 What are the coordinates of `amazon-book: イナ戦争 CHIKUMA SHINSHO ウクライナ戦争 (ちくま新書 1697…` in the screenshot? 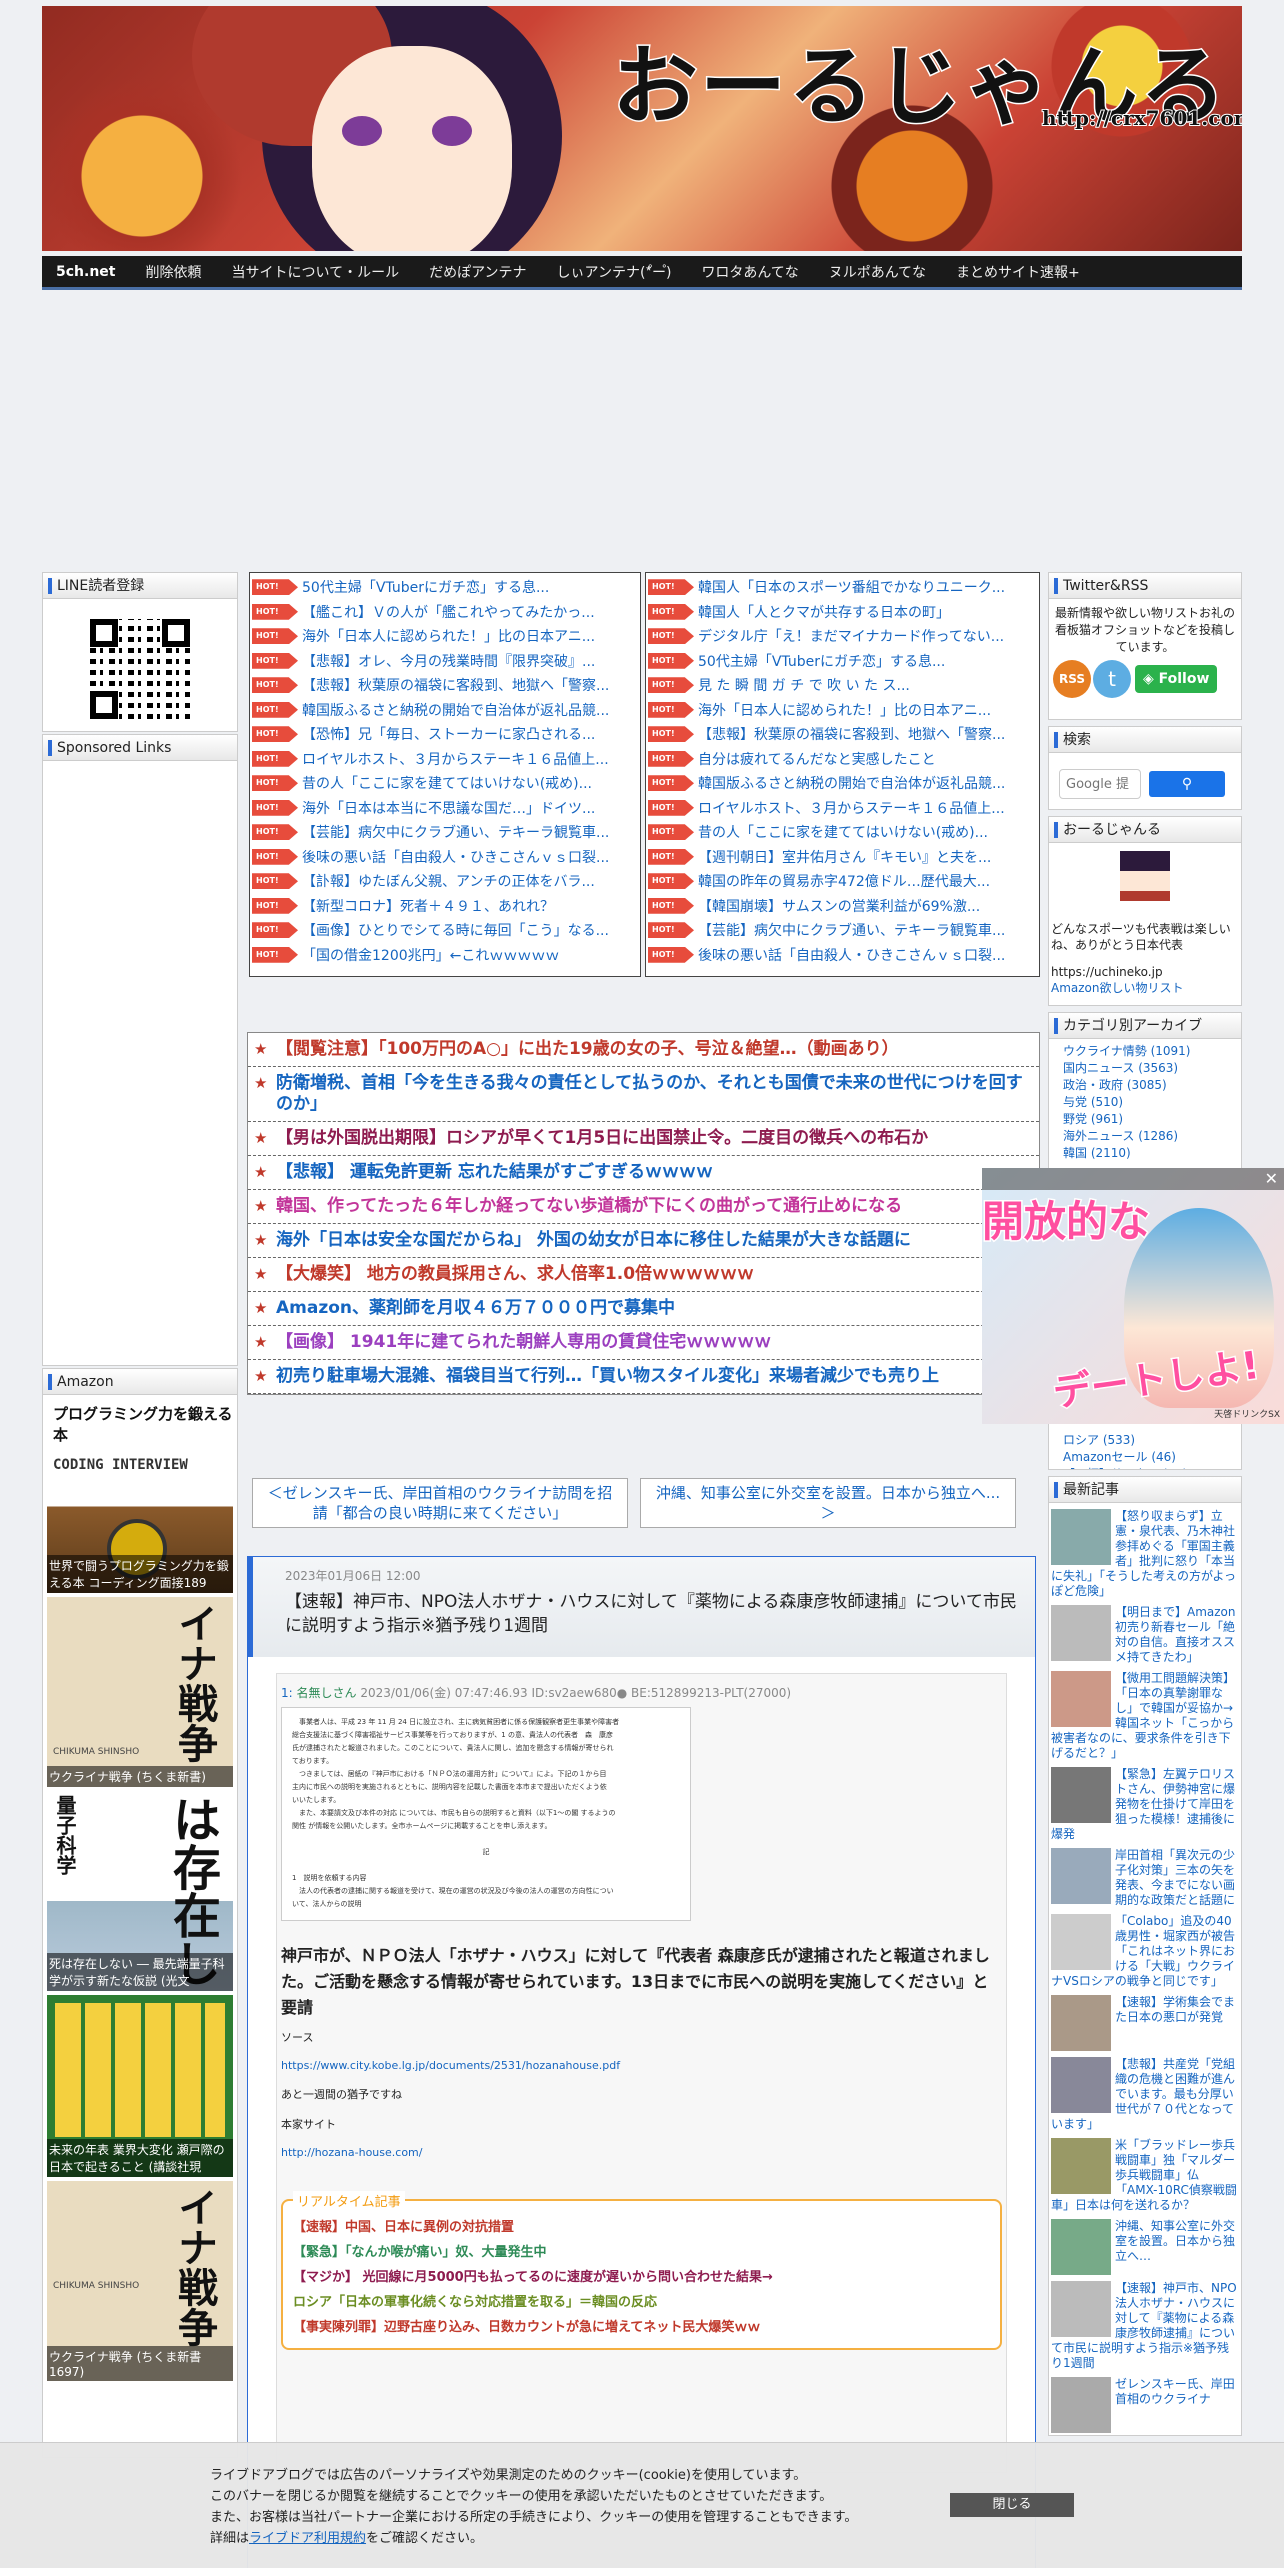 It's located at (140, 2281).